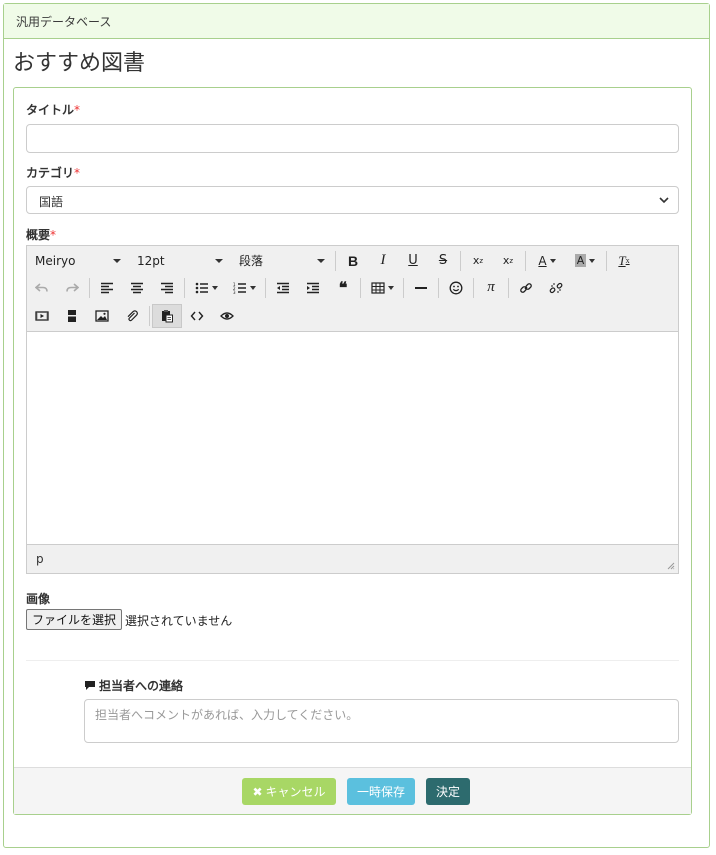 The height and width of the screenshot is (855, 716). What do you see at coordinates (671, 566) in the screenshot?
I see `resize-handle-icon` at bounding box center [671, 566].